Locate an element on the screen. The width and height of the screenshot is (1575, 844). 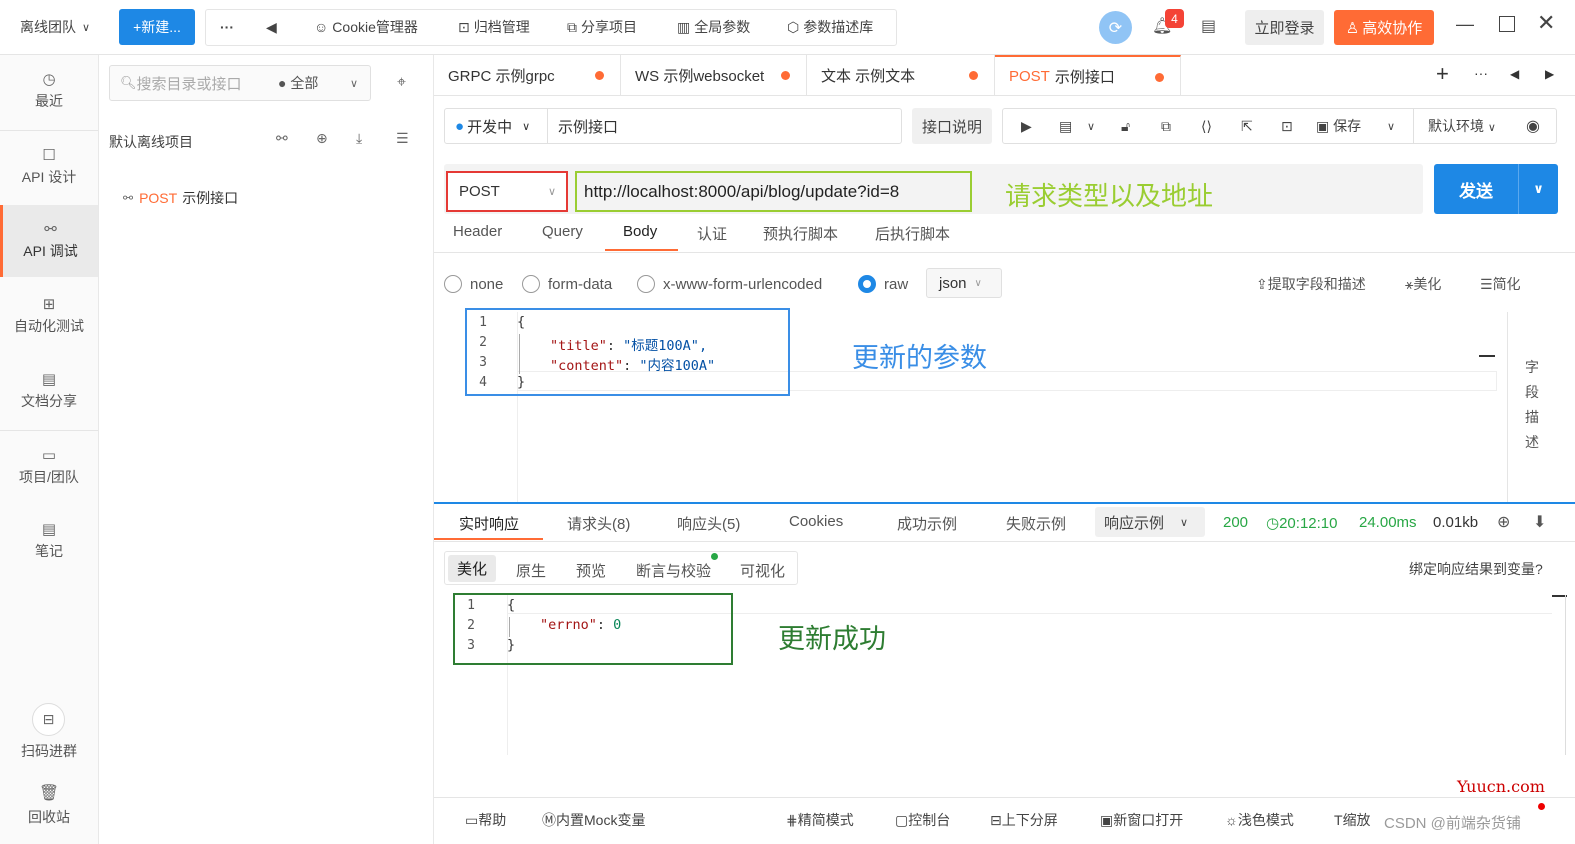
collab-button: ♙ 高效协作 is located at coordinates (1384, 27).